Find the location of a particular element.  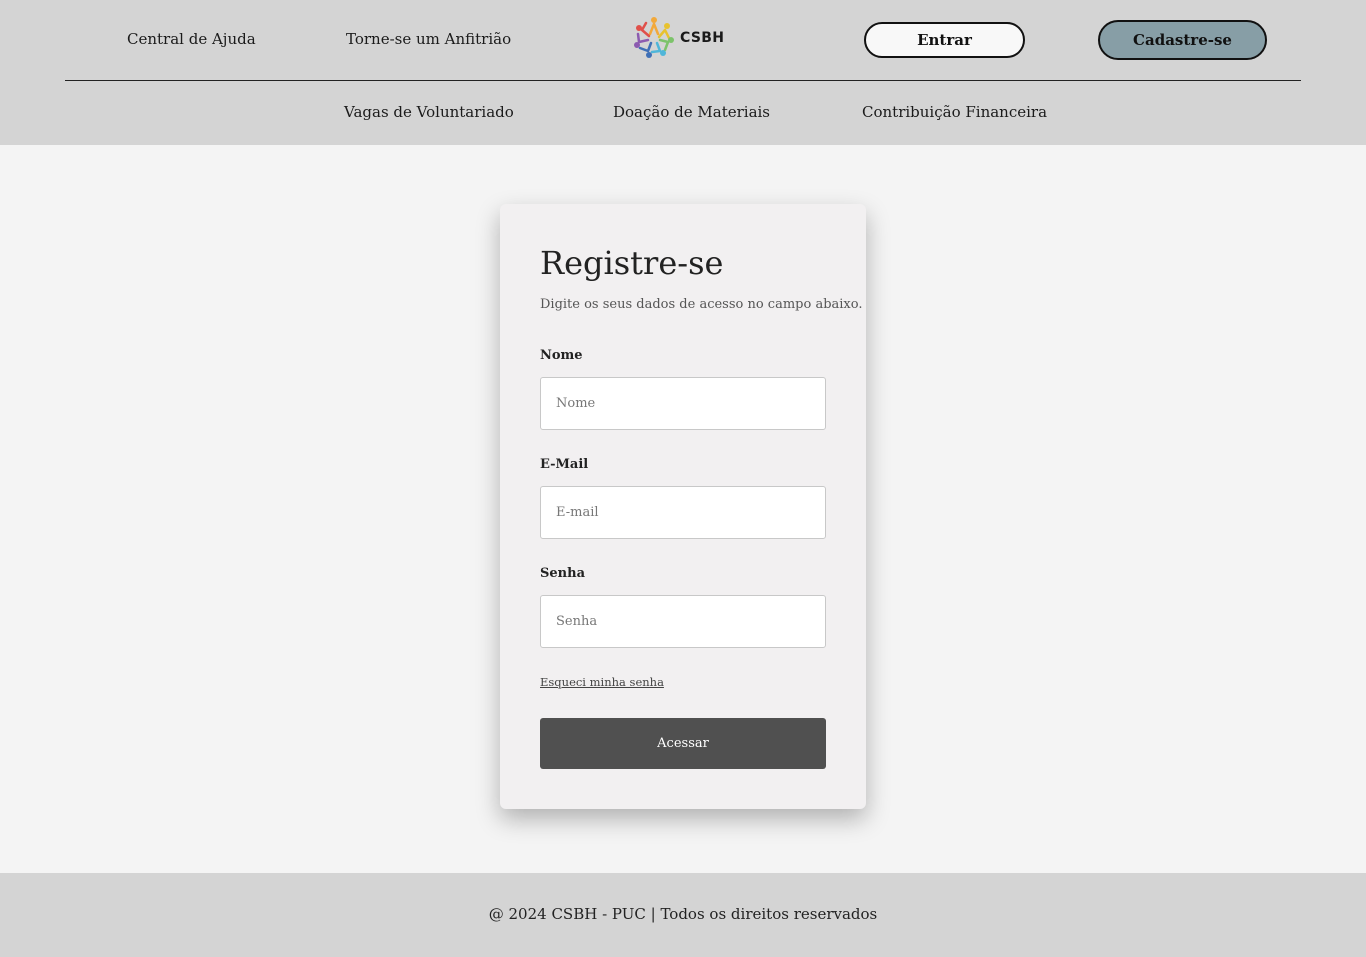

logo-text: CSBH is located at coordinates (702, 38).